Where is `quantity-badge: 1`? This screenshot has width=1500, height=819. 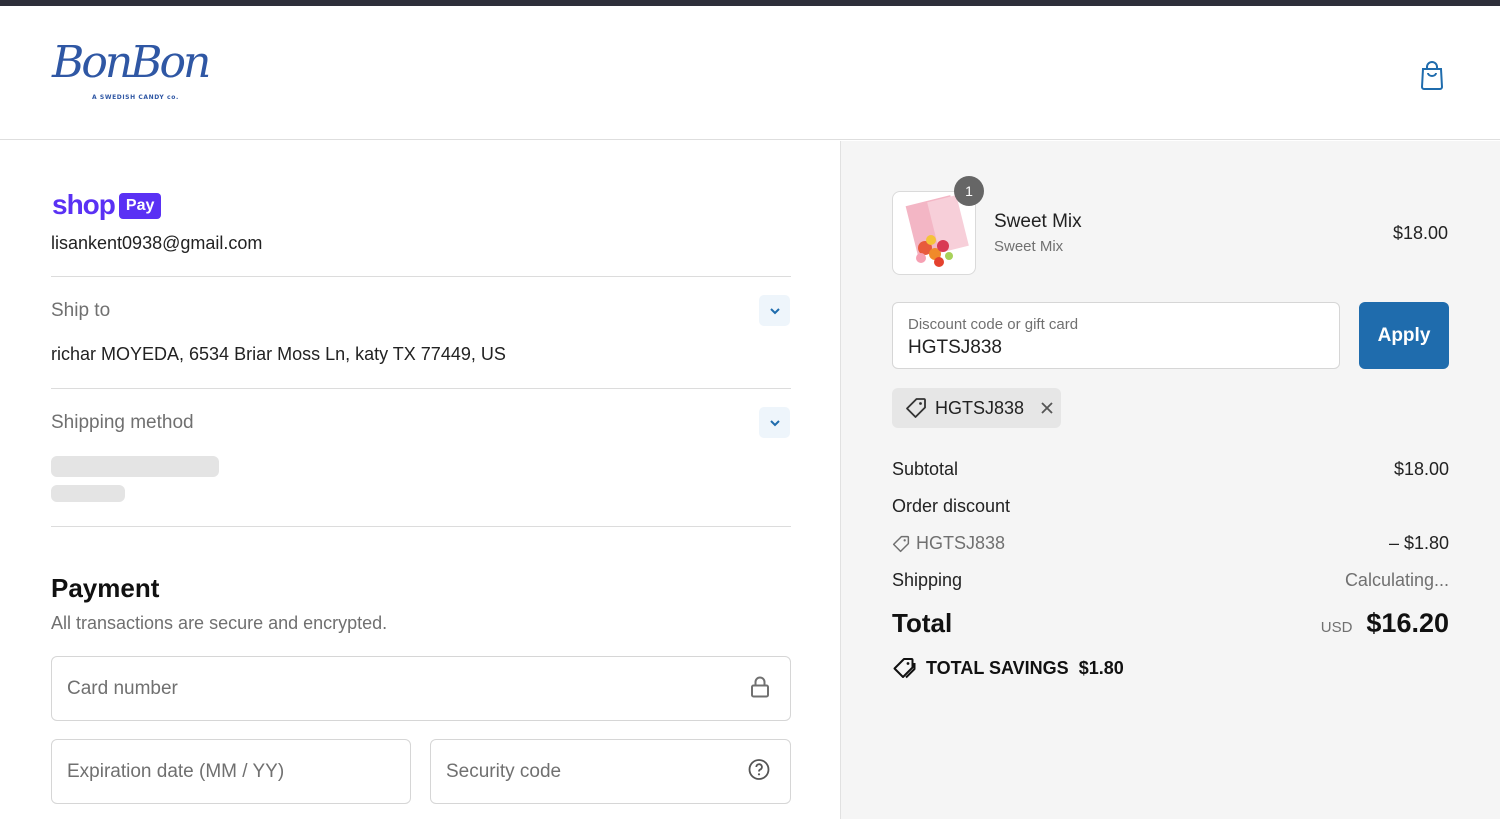 quantity-badge: 1 is located at coordinates (969, 191).